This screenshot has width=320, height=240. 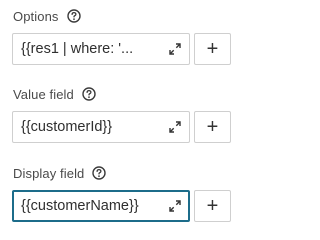 I want to click on value-field-input-value: {{customerId}}, so click(x=67, y=127).